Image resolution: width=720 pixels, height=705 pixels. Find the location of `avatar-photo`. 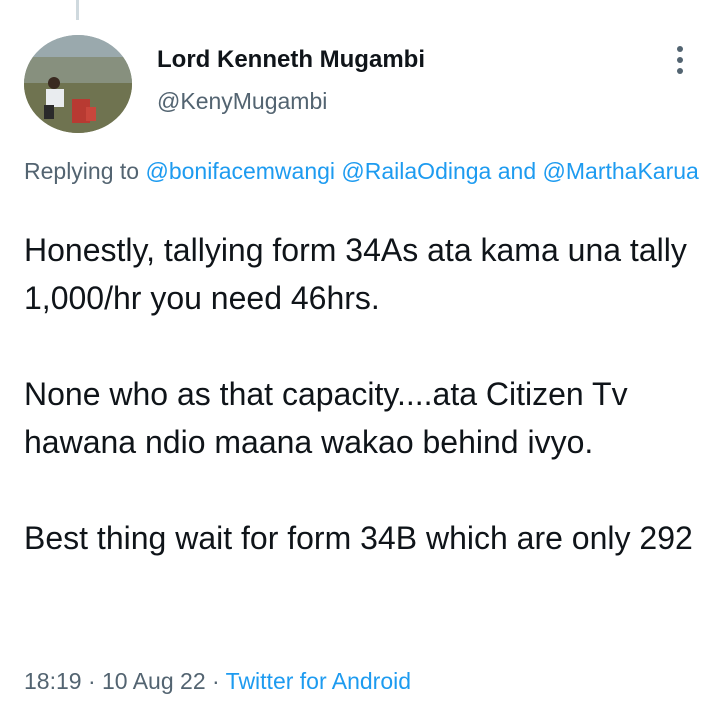

avatar-photo is located at coordinates (78, 84).